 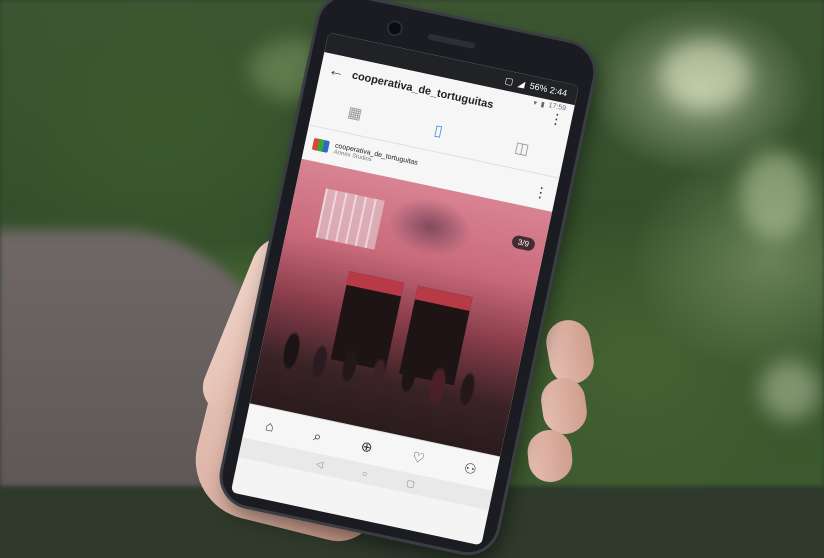 What do you see at coordinates (438, 132) in the screenshot?
I see `scroll-feed-icon: ▯` at bounding box center [438, 132].